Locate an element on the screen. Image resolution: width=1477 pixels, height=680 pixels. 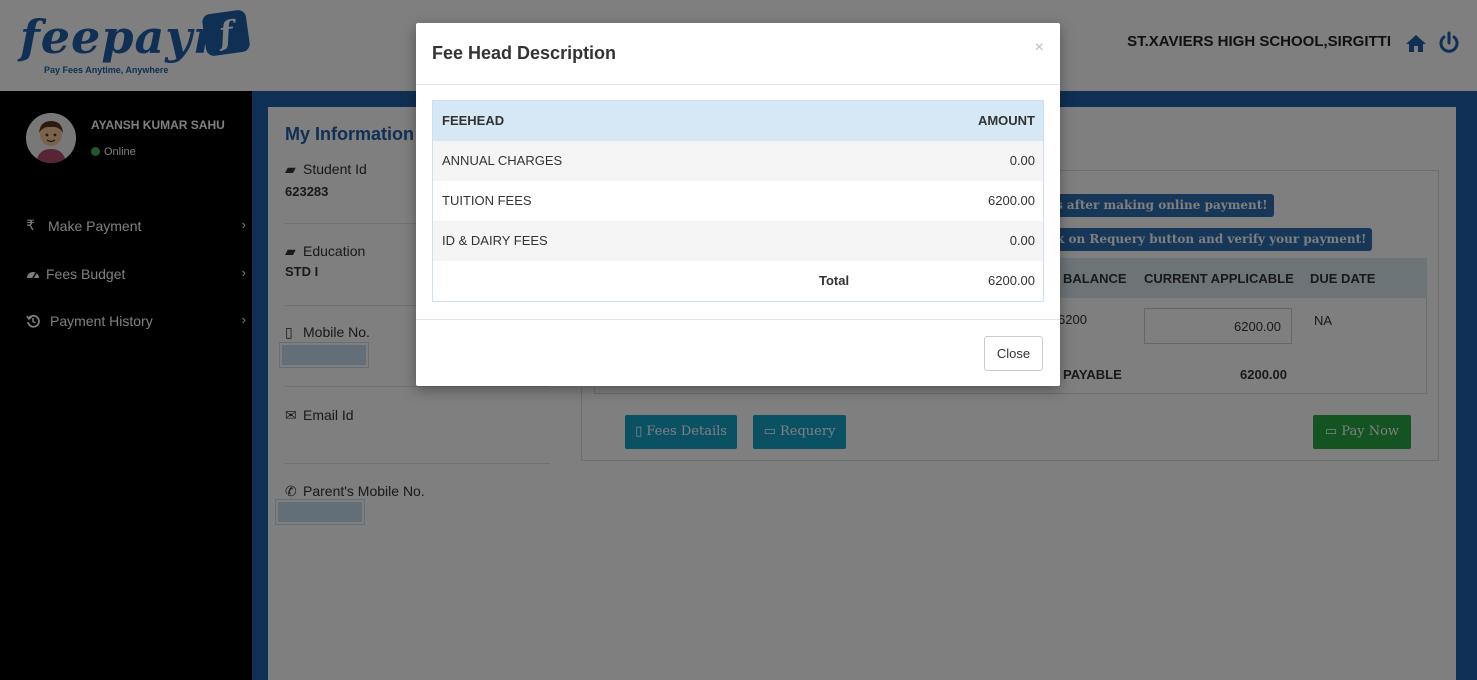
table-row: ID & DAIRY FEES 0.00 is located at coordinates (738, 241).